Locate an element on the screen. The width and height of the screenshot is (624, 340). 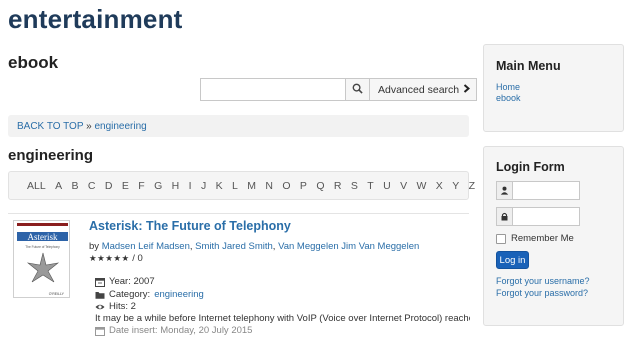
alphabet-letter-v: V is located at coordinates (403, 186).